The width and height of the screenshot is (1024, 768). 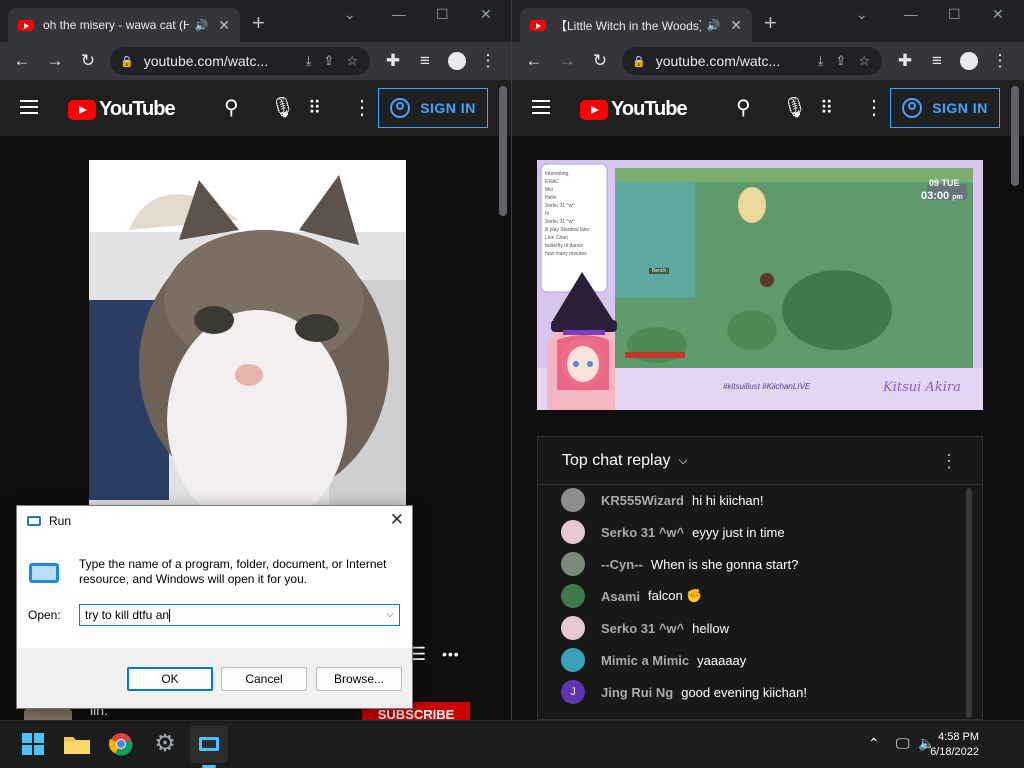 What do you see at coordinates (121, 744) in the screenshot?
I see `chrome-button` at bounding box center [121, 744].